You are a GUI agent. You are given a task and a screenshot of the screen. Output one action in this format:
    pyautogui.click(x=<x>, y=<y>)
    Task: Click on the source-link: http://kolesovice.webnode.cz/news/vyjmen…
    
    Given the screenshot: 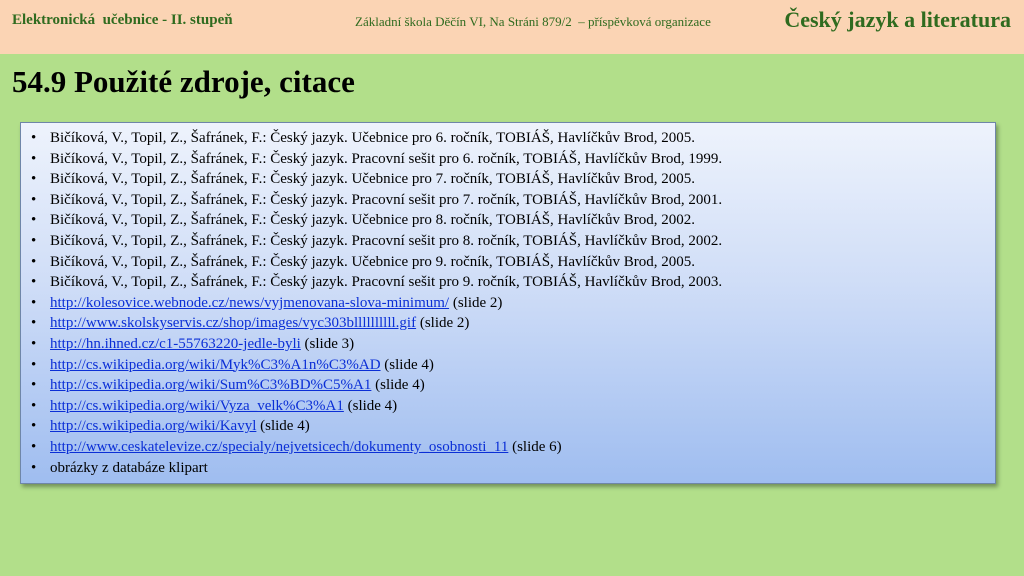 What is the action you would take?
    pyautogui.click(x=249, y=303)
    